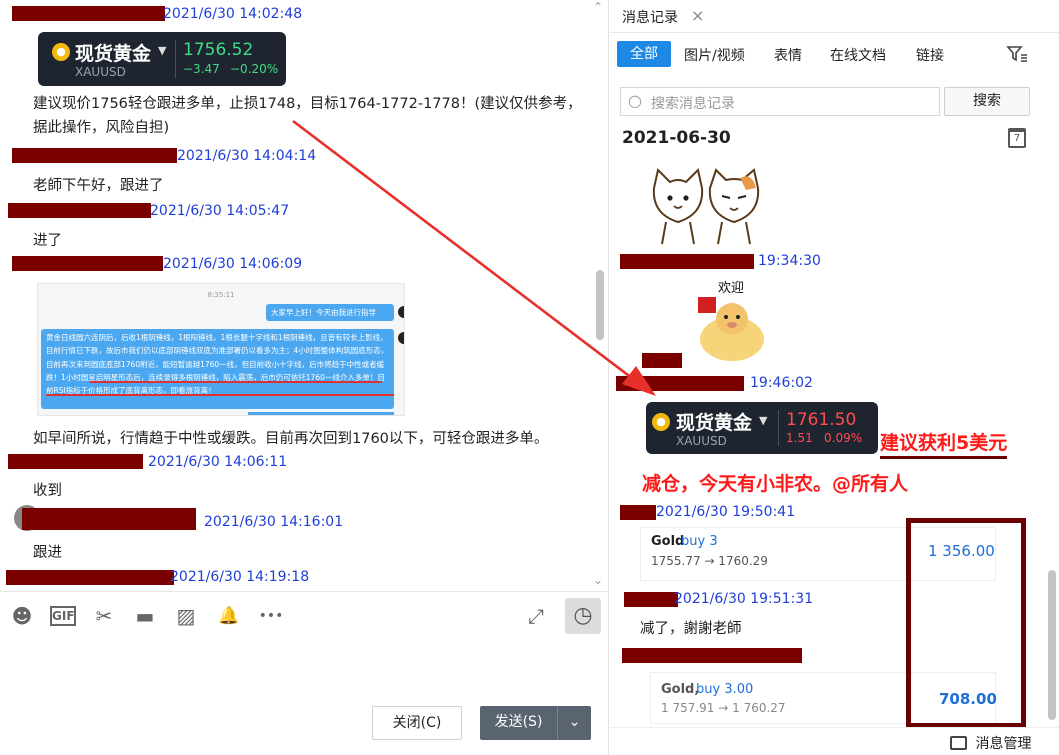  I want to click on trade-action: buy 3, so click(699, 541).